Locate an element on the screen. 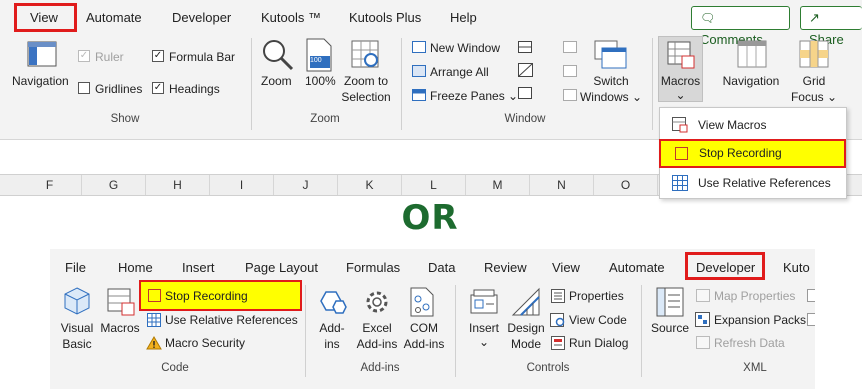  insert-chevron-down-icon: ⌄ is located at coordinates (484, 342).